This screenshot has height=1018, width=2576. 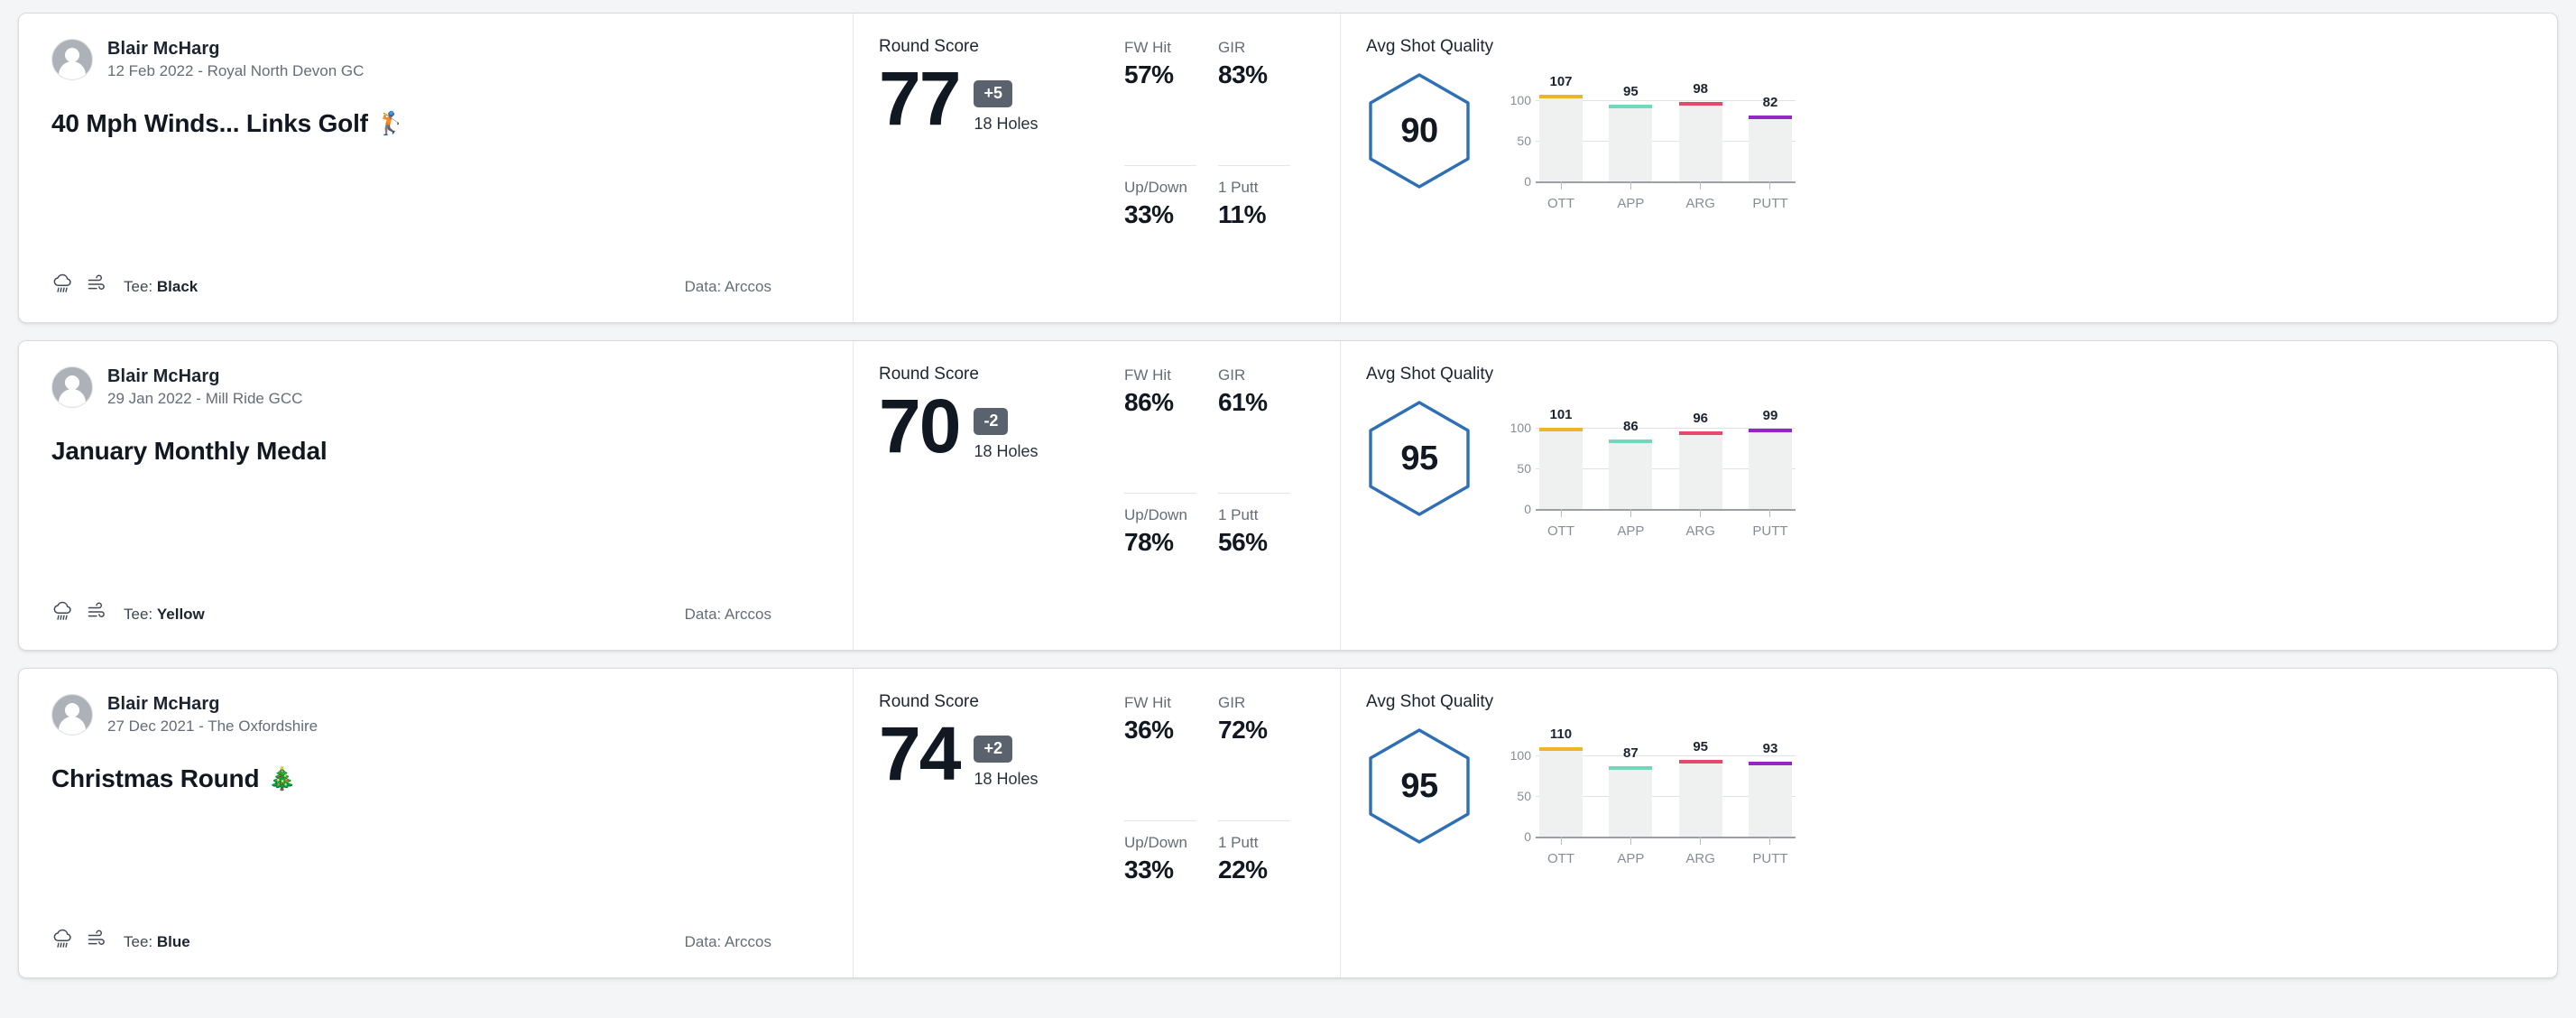 I want to click on avatar, so click(x=72, y=387).